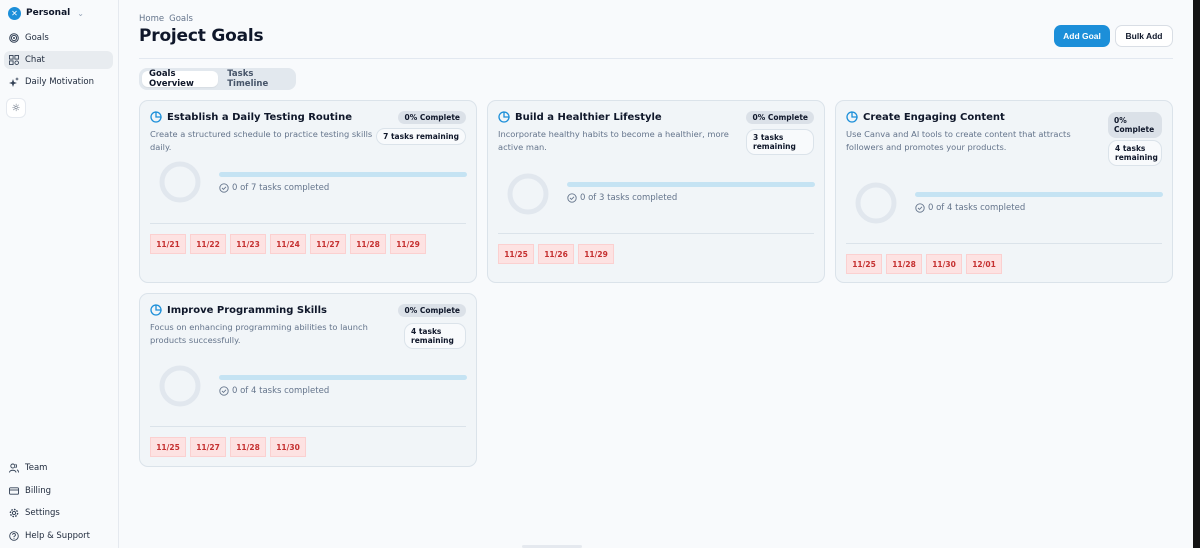 The height and width of the screenshot is (548, 1200). What do you see at coordinates (934, 117) in the screenshot?
I see `goal-title: Create Engaging Content` at bounding box center [934, 117].